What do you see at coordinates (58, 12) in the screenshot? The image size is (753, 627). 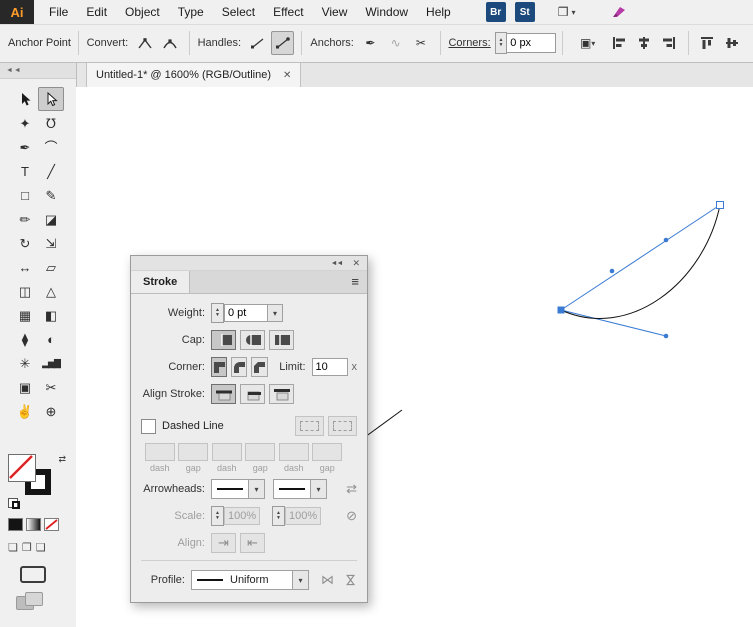 I see `menu-file: File` at bounding box center [58, 12].